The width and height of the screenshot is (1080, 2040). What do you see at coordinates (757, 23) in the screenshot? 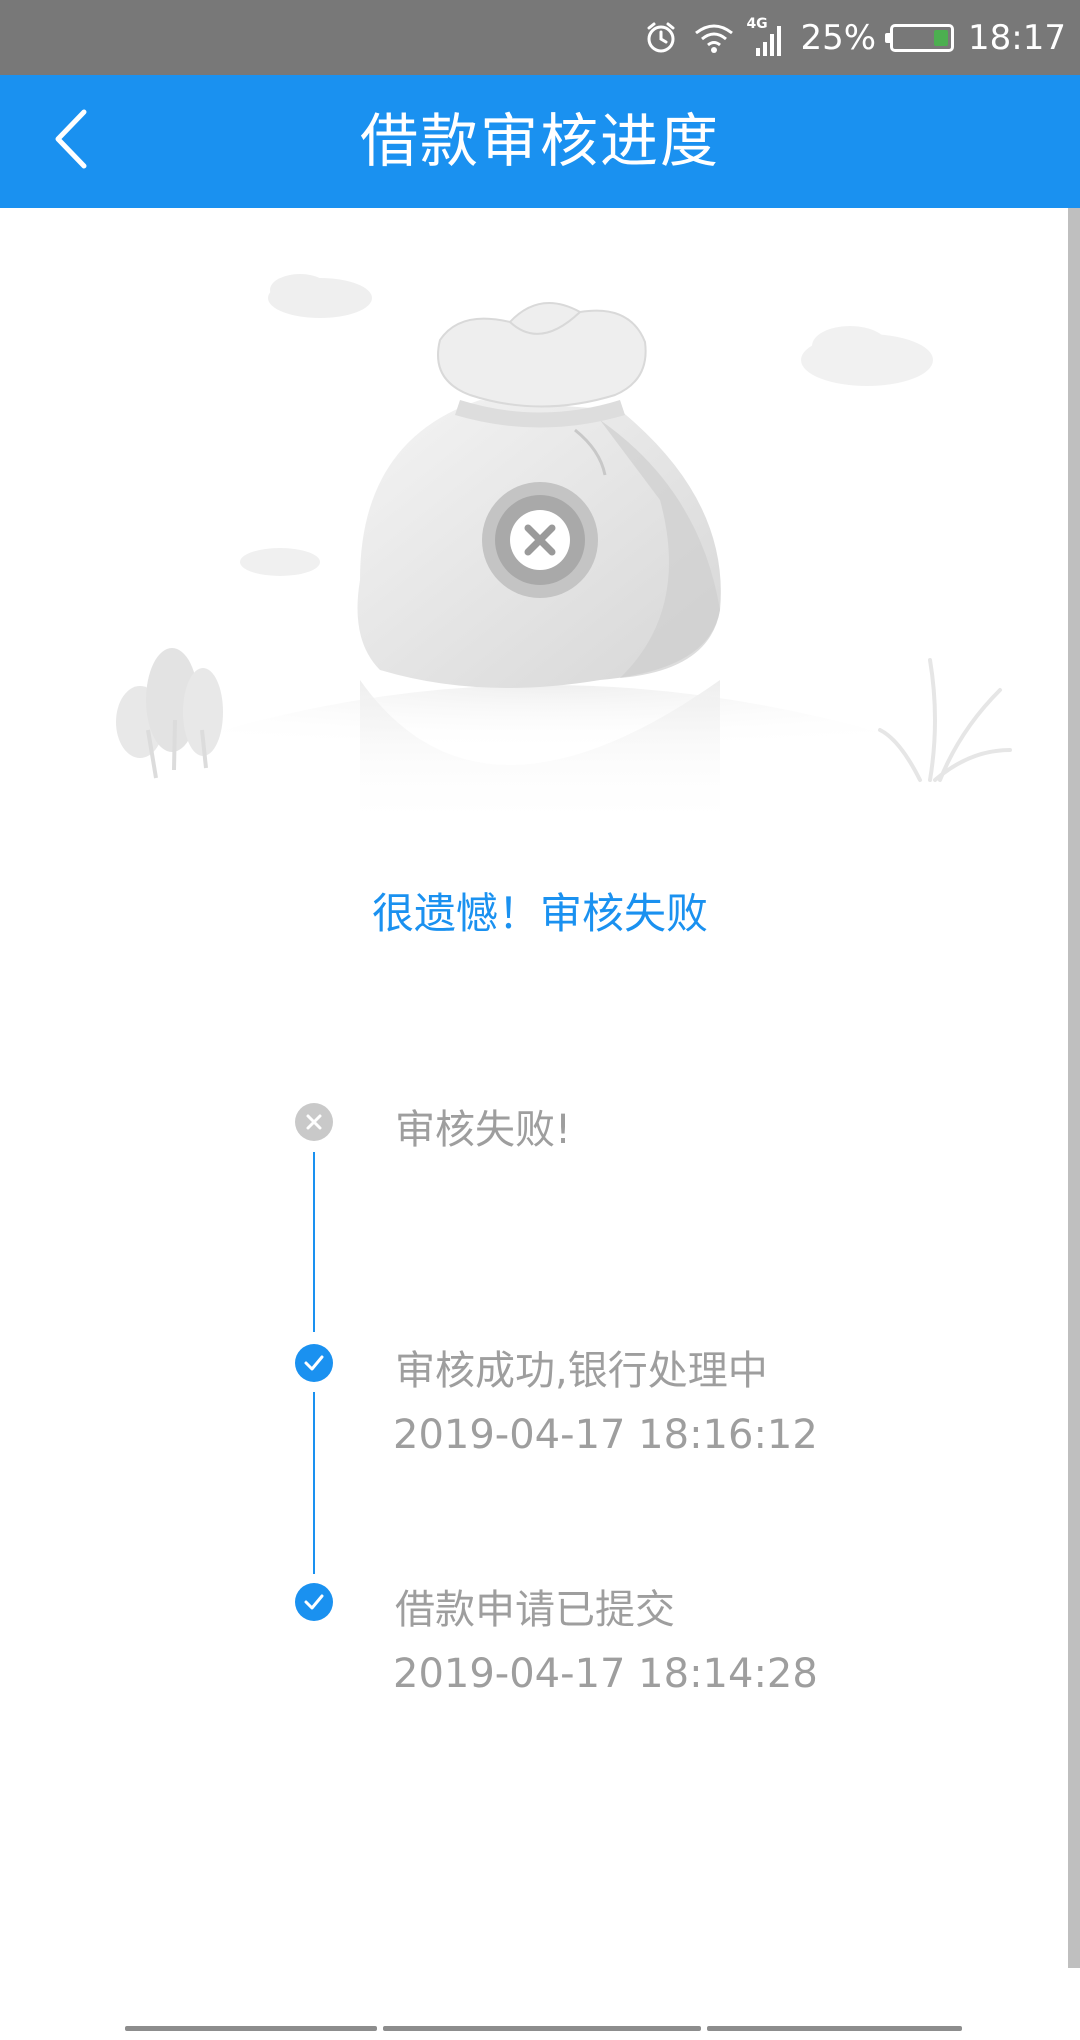
I see `network-type: 4G` at bounding box center [757, 23].